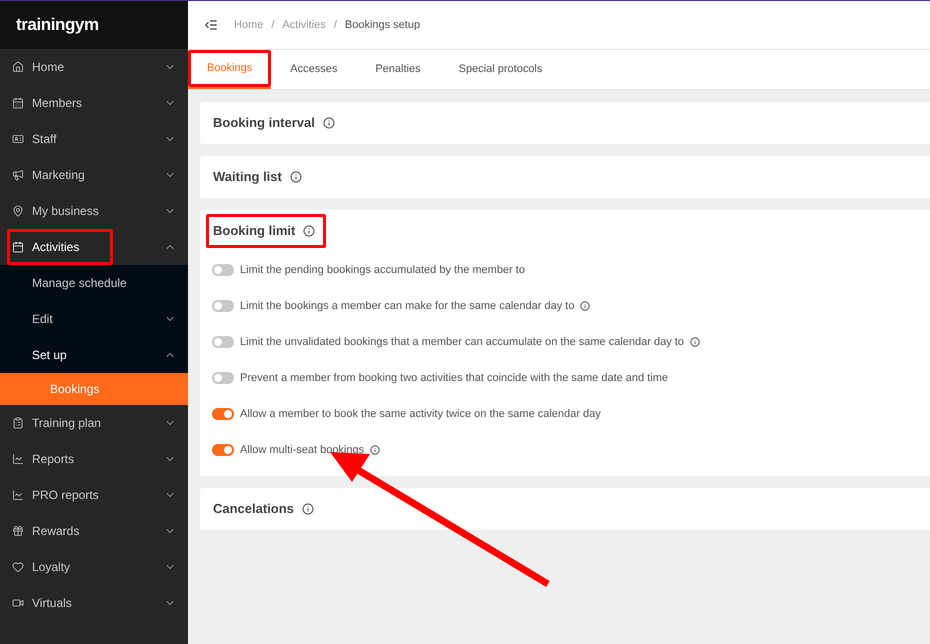  I want to click on sidebar-item: Home, so click(94, 67).